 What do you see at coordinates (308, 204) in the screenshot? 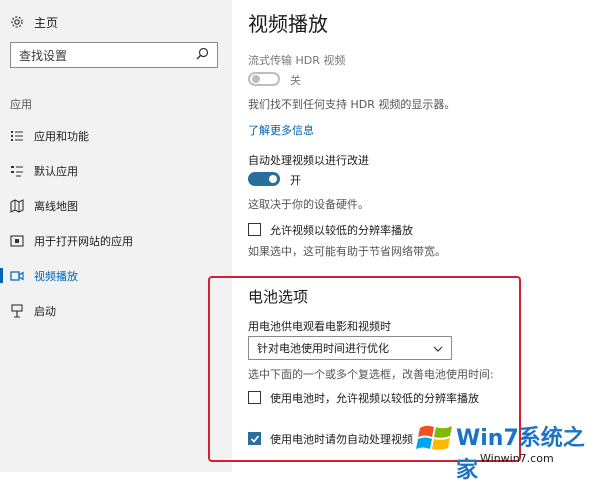
I see `auto-process-description: 这取决于你的设备硬件。` at bounding box center [308, 204].